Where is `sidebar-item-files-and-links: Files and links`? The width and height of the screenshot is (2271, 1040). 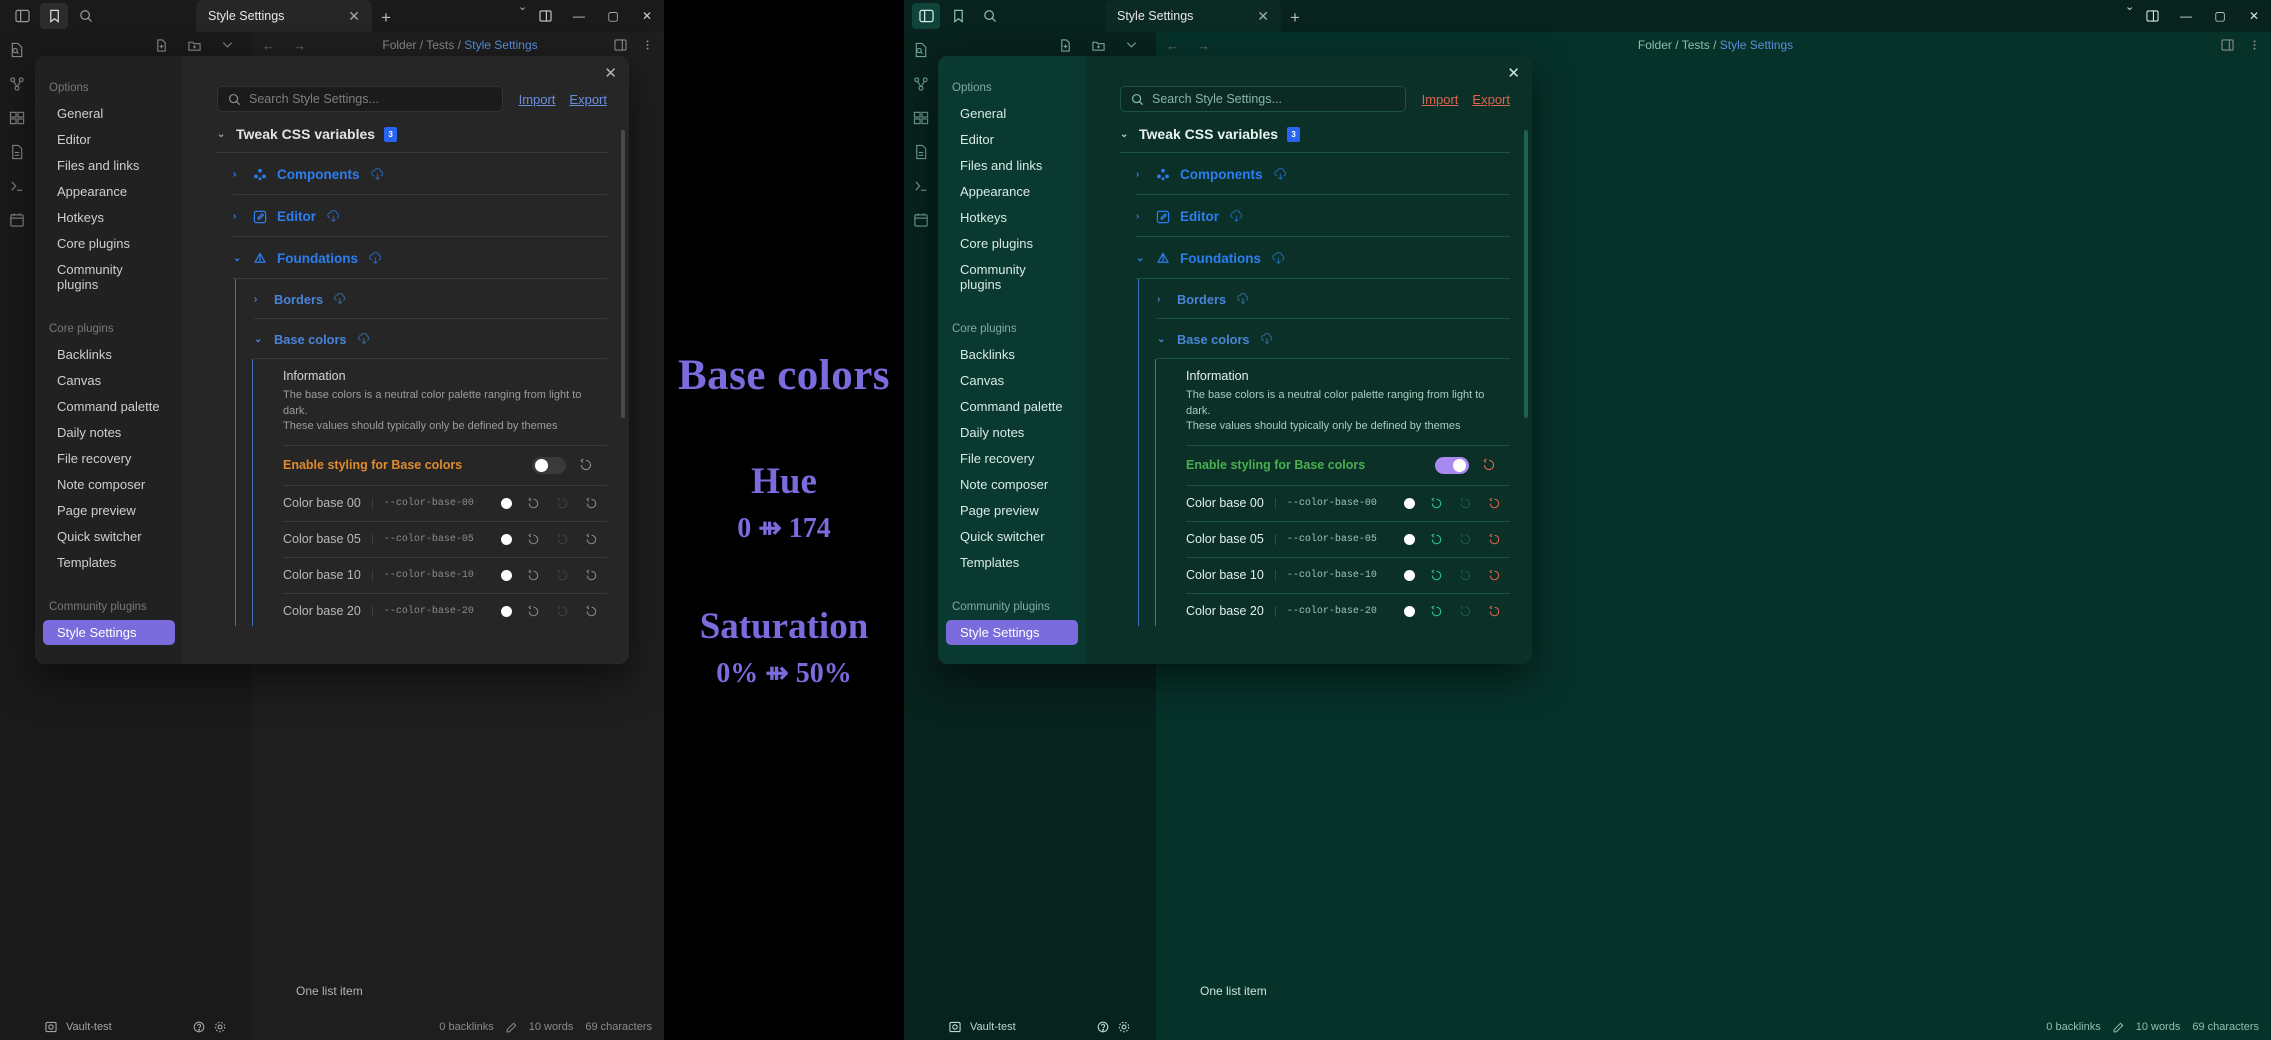
sidebar-item-files-and-links: Files and links is located at coordinates (1012, 165).